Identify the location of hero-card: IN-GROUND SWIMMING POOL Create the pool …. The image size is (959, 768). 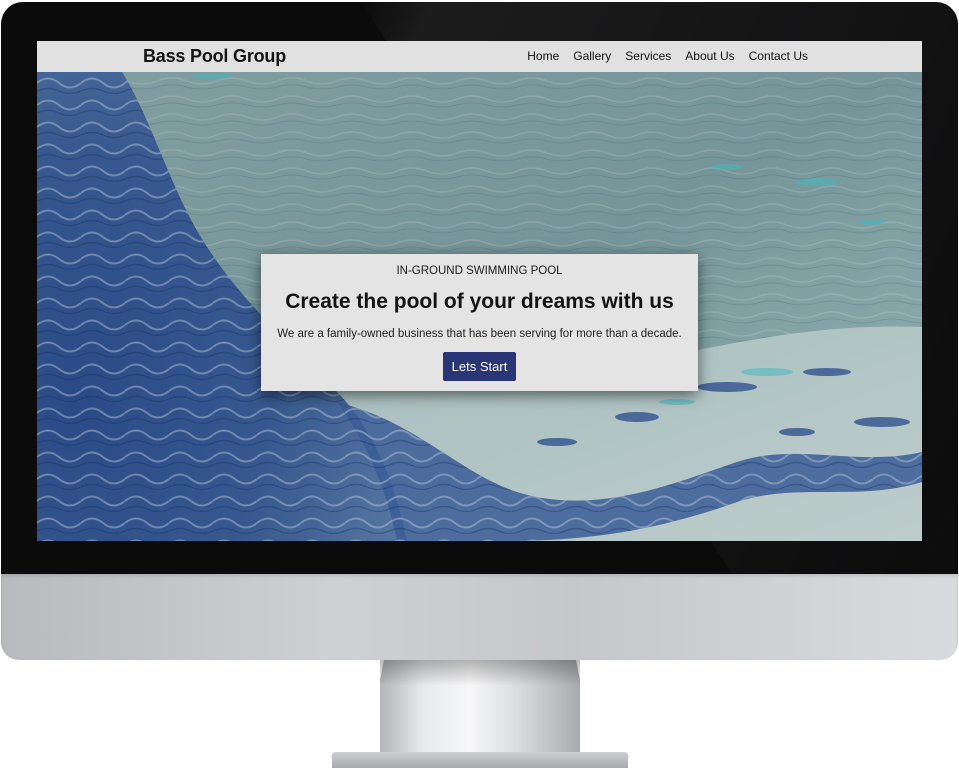
(479, 322).